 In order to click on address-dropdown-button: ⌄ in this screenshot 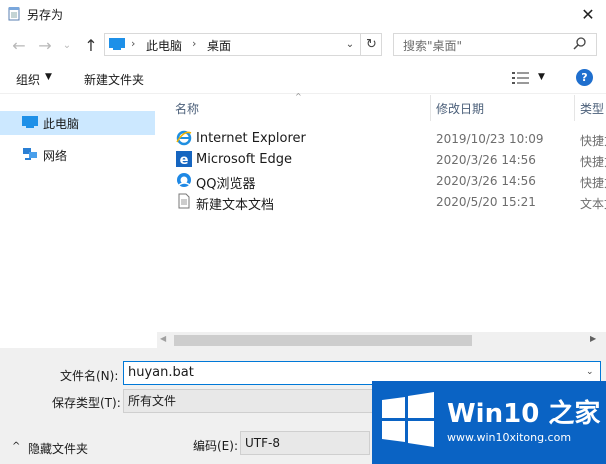, I will do `click(350, 44)`.